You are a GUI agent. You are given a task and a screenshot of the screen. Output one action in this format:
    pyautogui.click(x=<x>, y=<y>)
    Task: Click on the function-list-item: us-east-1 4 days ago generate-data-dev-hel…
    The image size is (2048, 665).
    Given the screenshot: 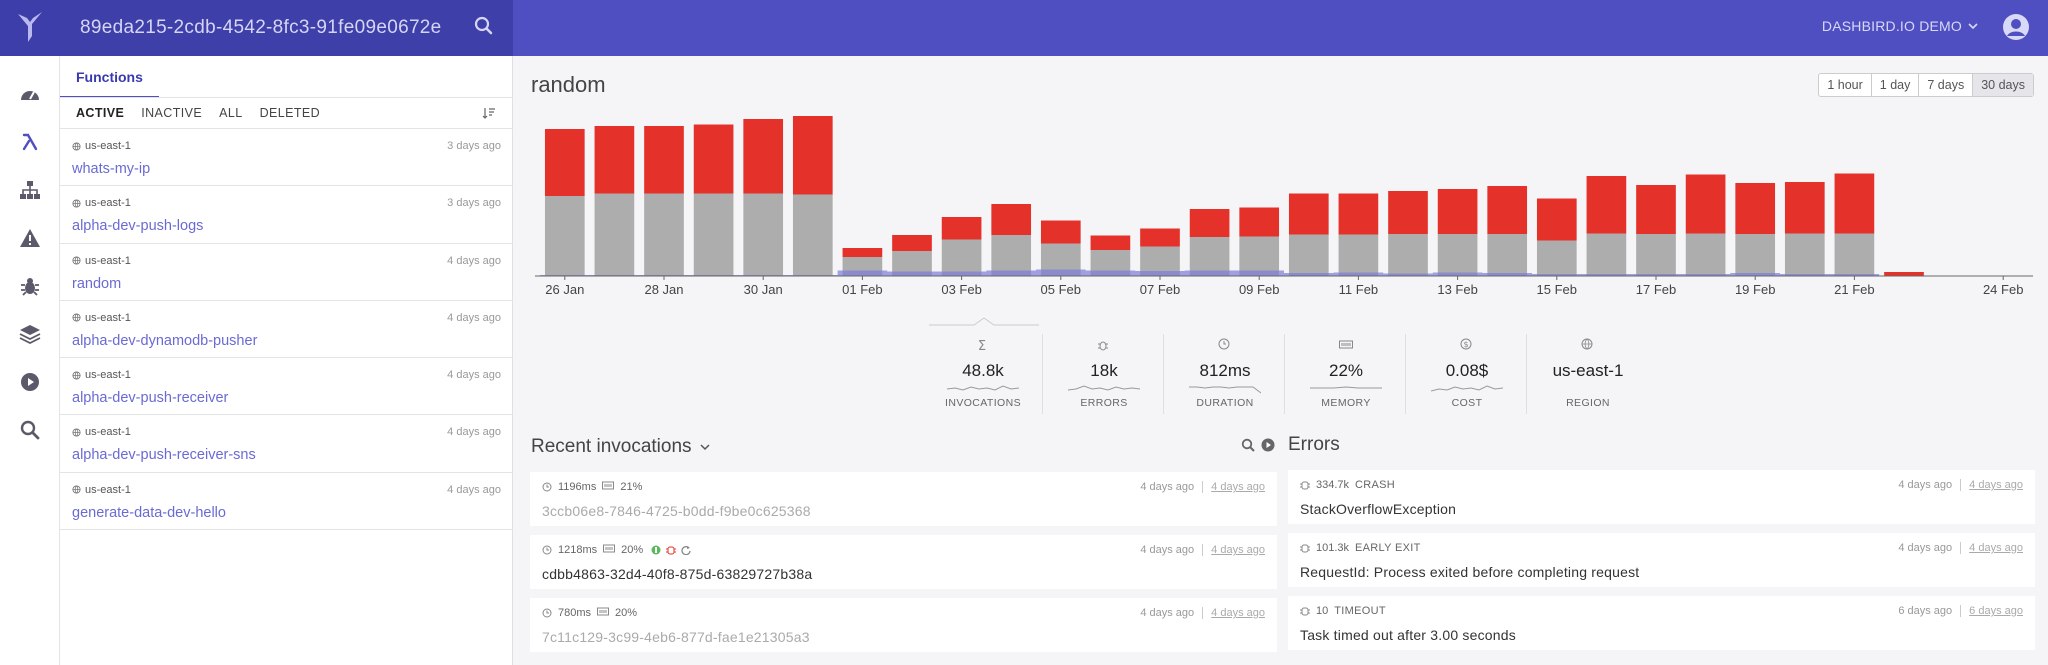 What is the action you would take?
    pyautogui.click(x=286, y=502)
    